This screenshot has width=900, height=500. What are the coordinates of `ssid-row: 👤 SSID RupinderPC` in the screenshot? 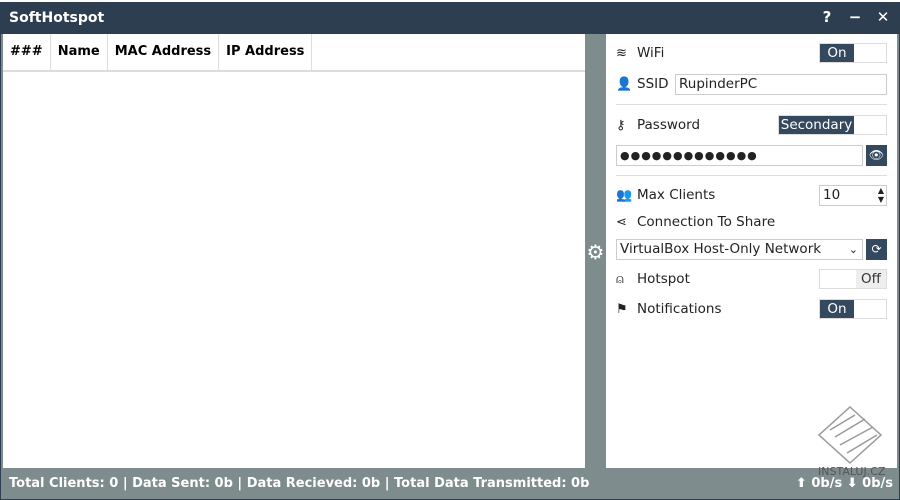 It's located at (751, 84).